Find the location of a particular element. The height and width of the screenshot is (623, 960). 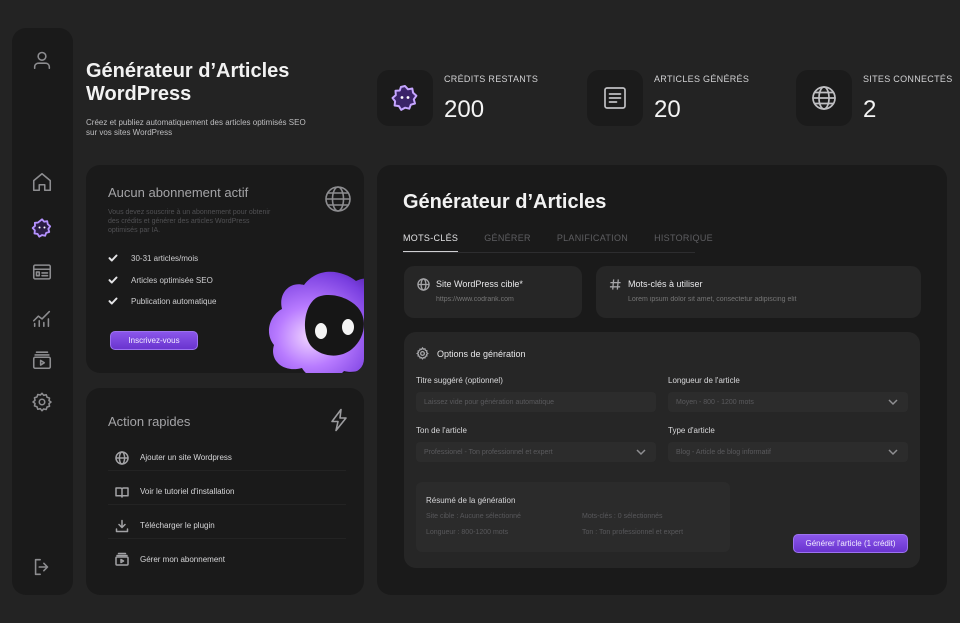

feature-label: Publication automatique is located at coordinates (174, 301).